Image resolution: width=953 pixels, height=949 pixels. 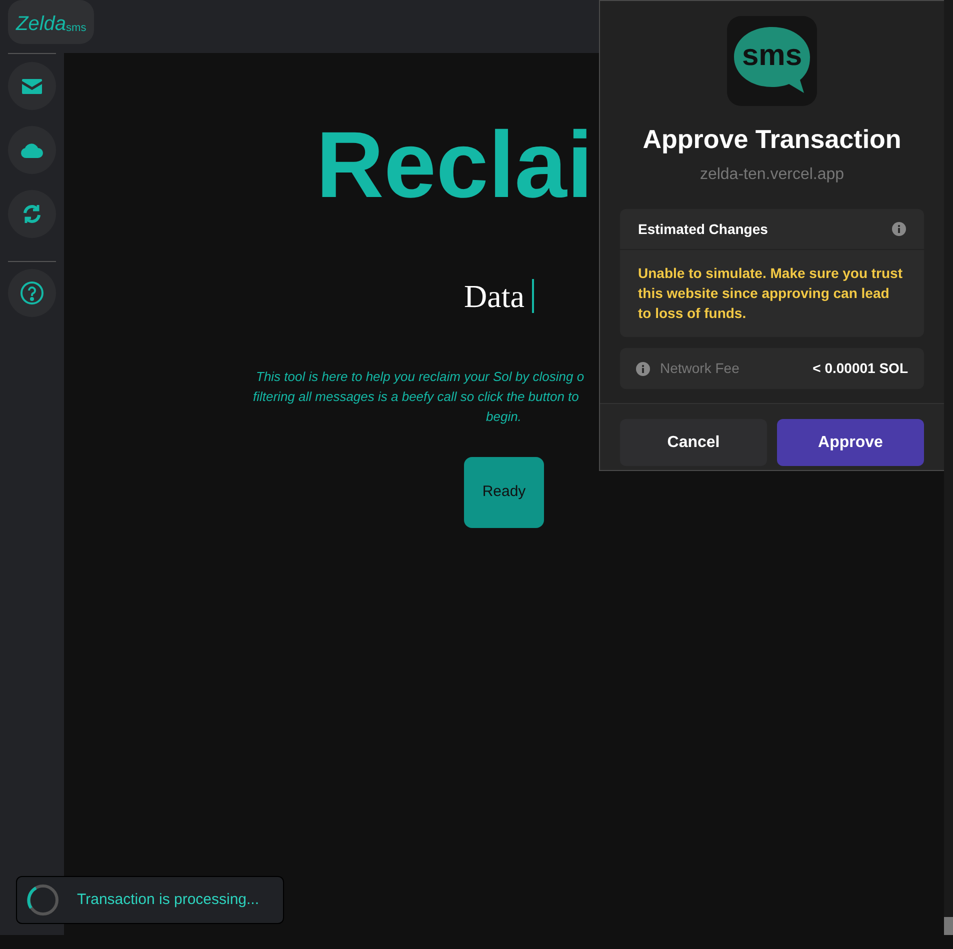 I want to click on logo: Zeldasms, so click(x=51, y=22).